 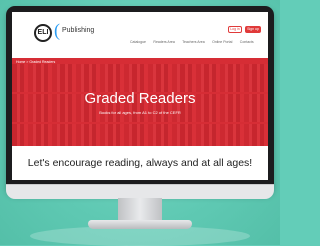 What do you see at coordinates (193, 42) in the screenshot?
I see `nav-item-teachers-area: Teachers Area` at bounding box center [193, 42].